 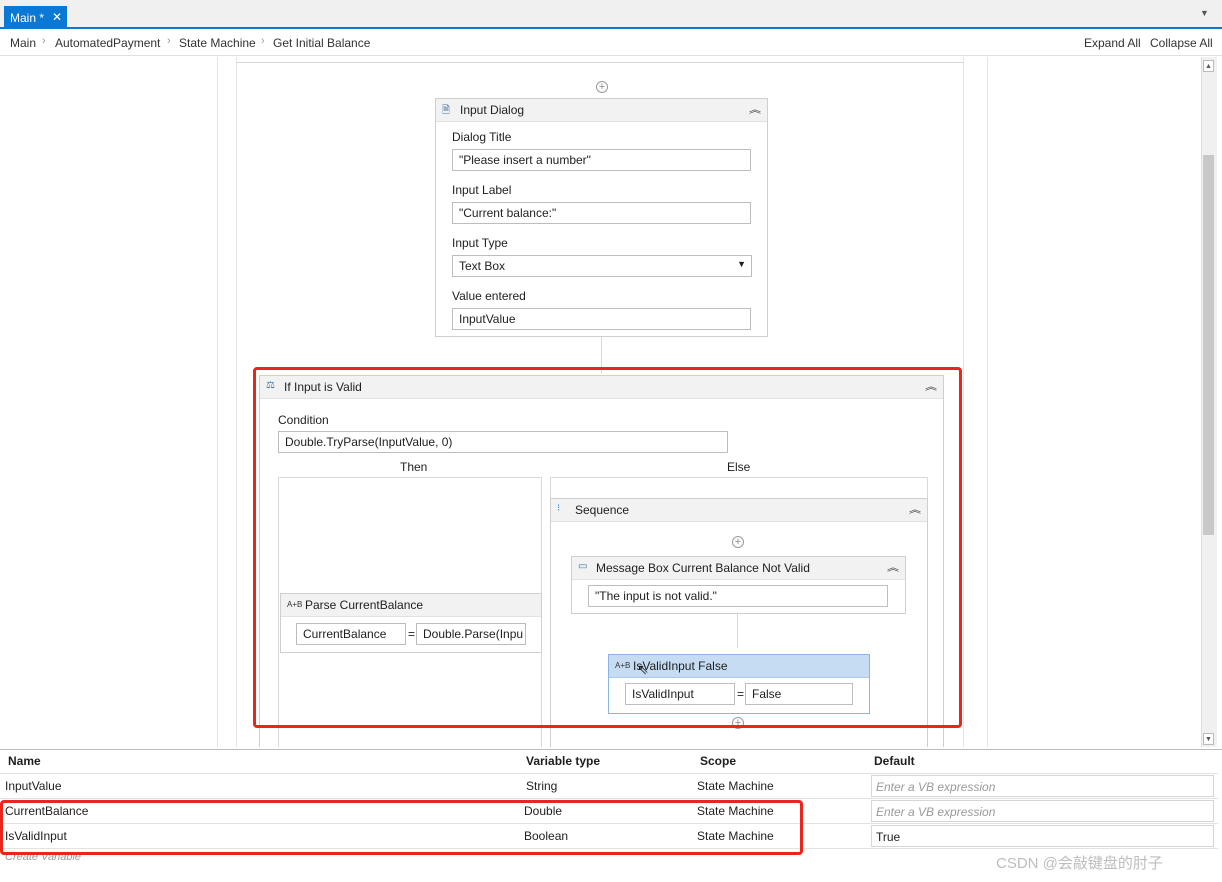 I want to click on variable-name: InputValue, so click(x=33, y=786).